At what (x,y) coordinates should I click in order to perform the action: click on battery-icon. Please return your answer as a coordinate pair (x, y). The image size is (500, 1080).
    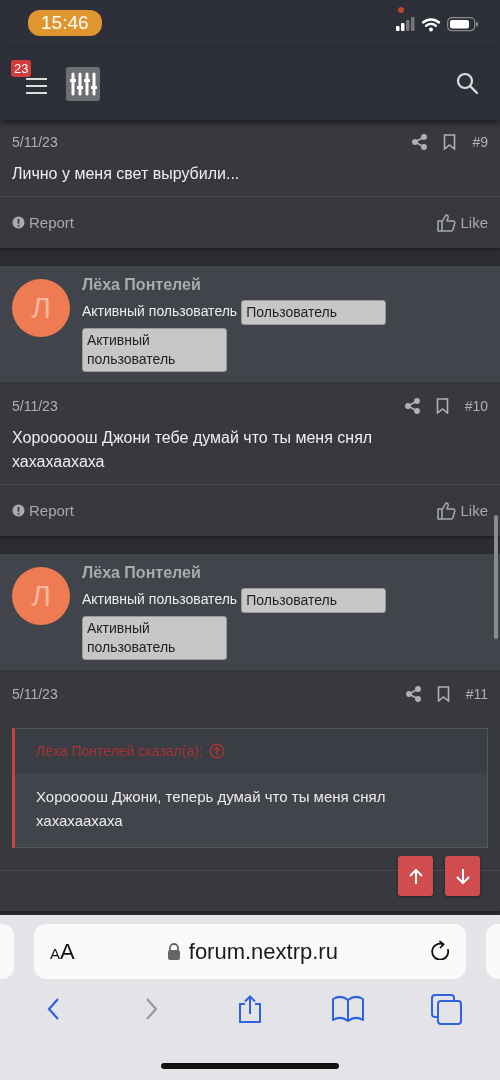
    Looking at the image, I should click on (462, 24).